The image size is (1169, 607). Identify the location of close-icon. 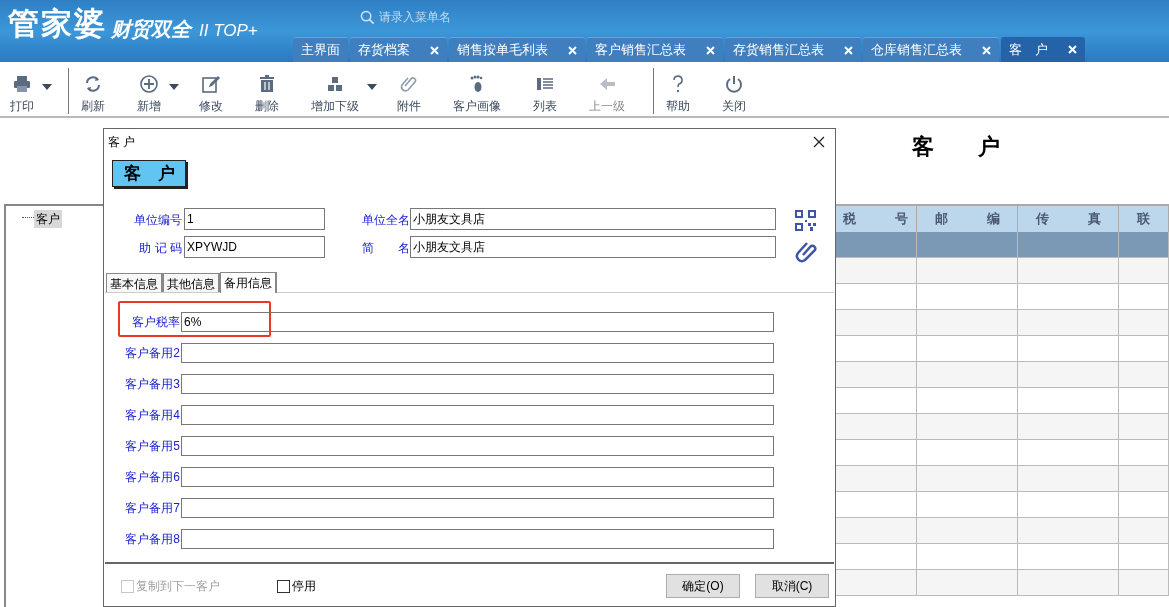
(819, 142).